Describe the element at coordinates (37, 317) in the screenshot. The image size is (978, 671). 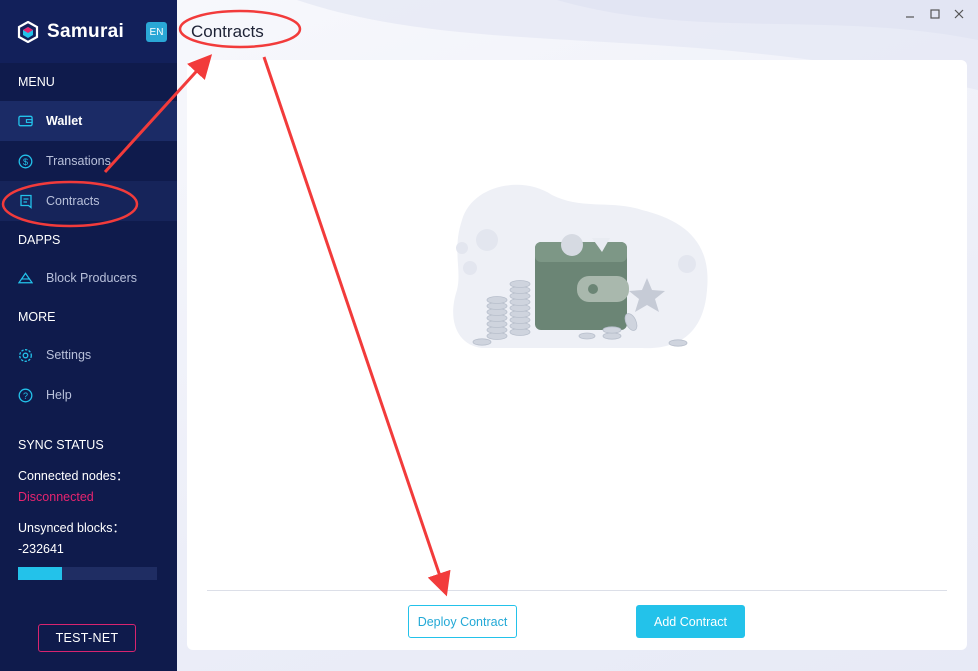
I see `more-section-title: MORE` at that location.